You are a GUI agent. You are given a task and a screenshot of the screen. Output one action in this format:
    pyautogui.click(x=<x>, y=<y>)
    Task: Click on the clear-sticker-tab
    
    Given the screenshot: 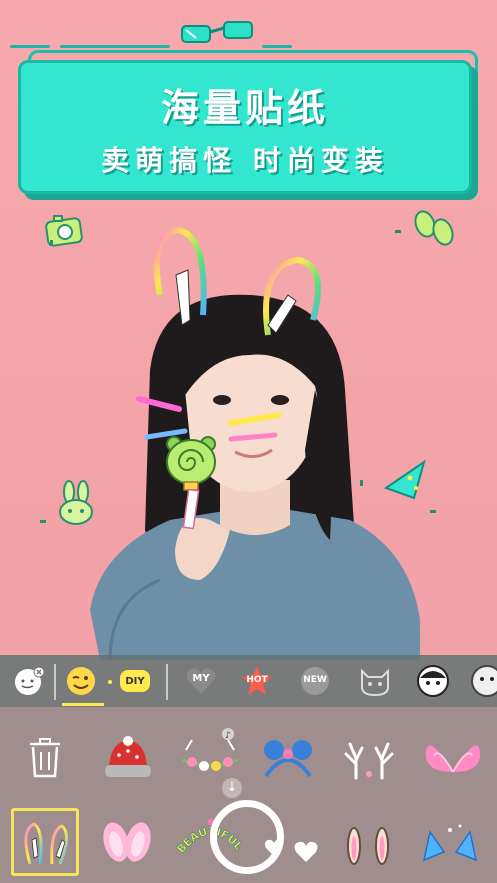 What is the action you would take?
    pyautogui.click(x=29, y=681)
    